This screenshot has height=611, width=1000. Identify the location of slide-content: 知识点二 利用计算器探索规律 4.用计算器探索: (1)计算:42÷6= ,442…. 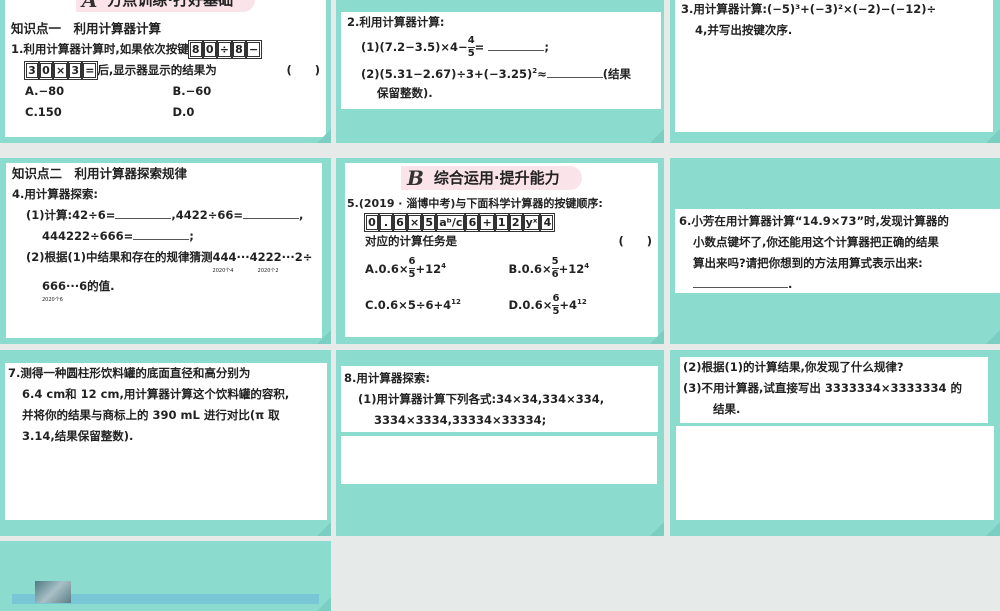
(164, 250).